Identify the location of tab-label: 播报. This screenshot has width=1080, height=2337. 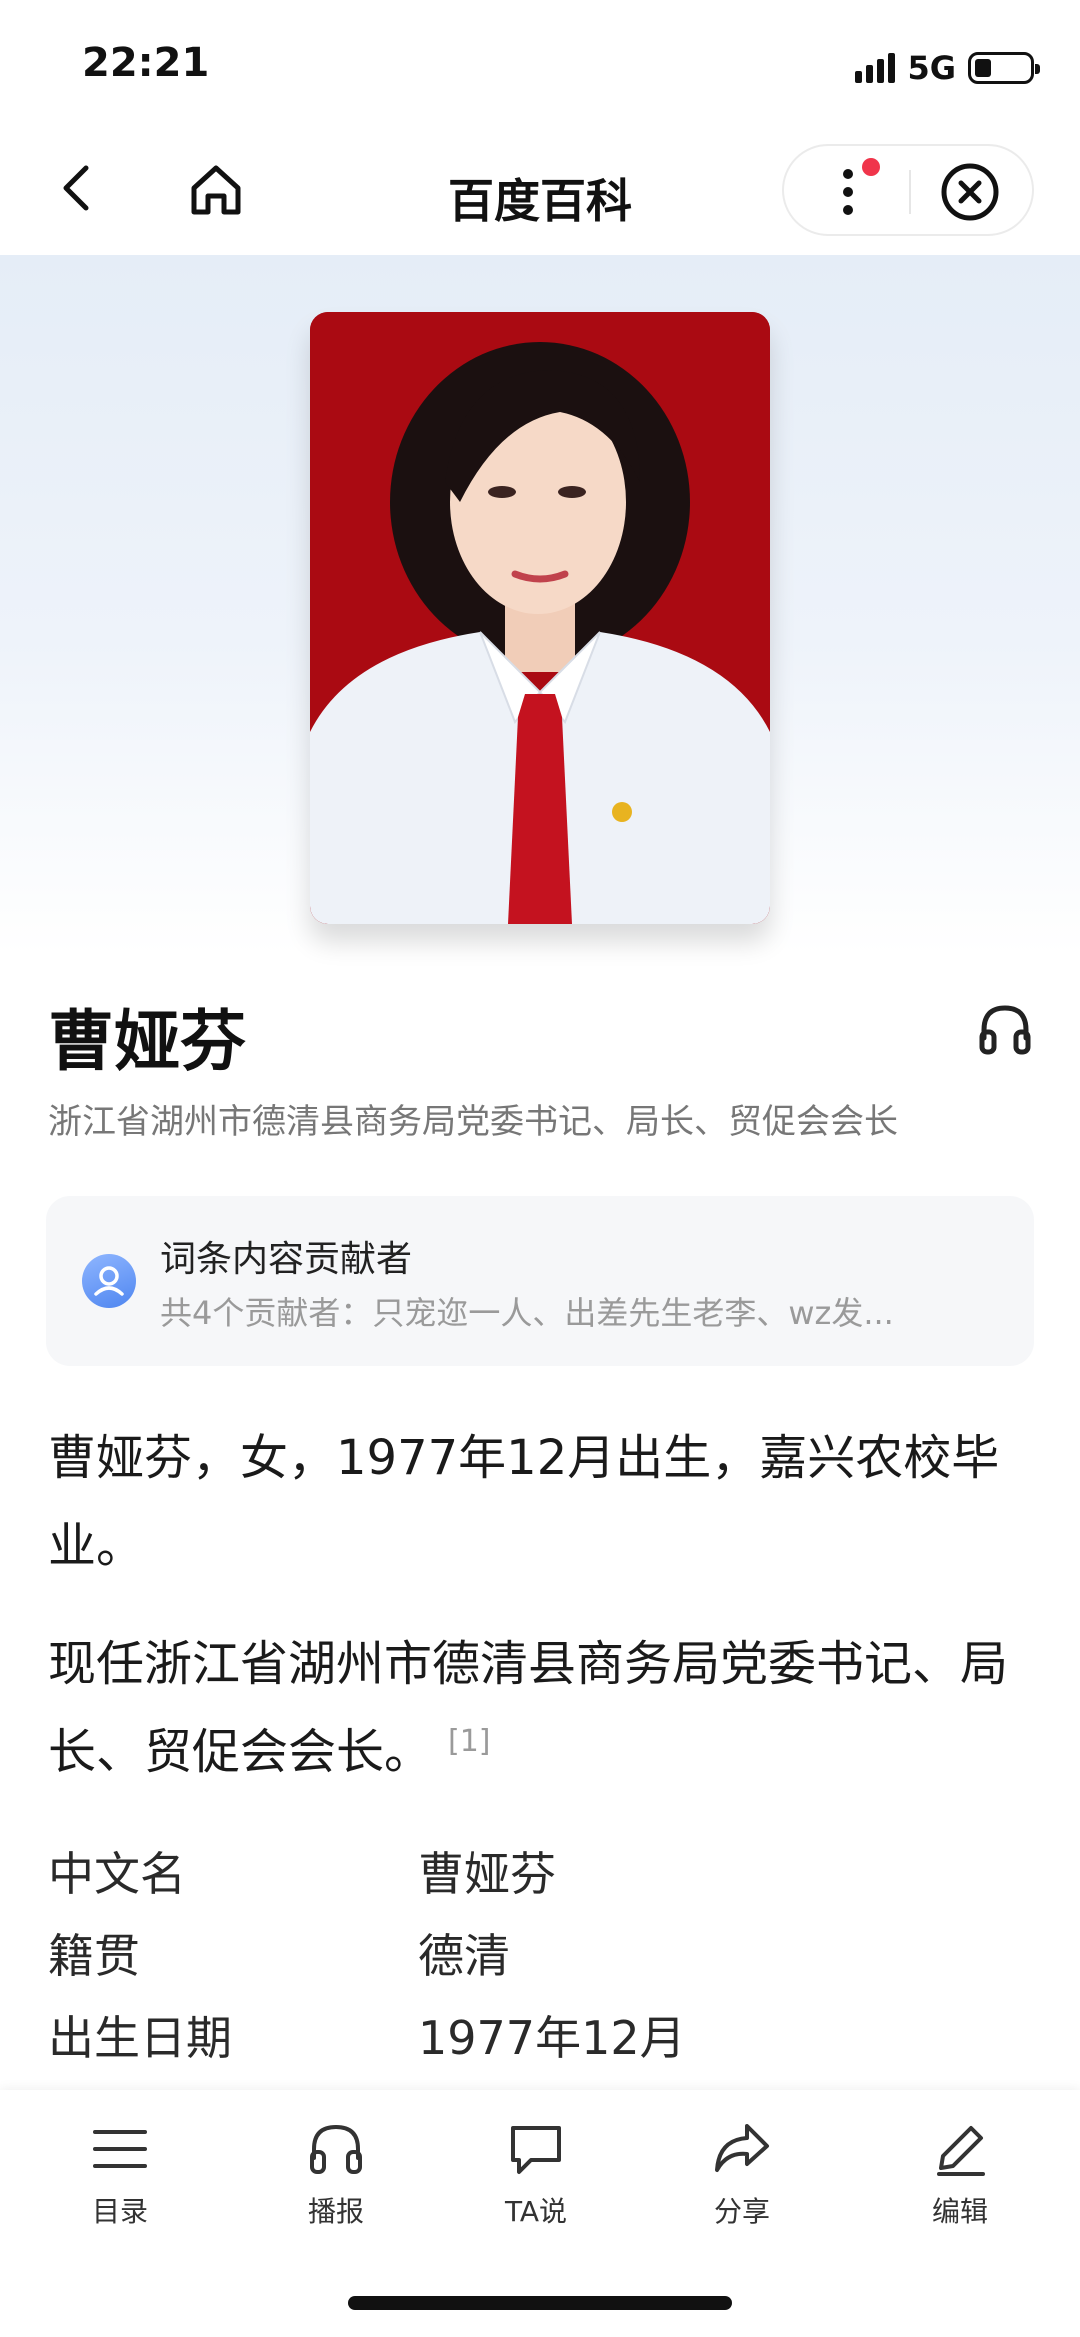
(335, 2211).